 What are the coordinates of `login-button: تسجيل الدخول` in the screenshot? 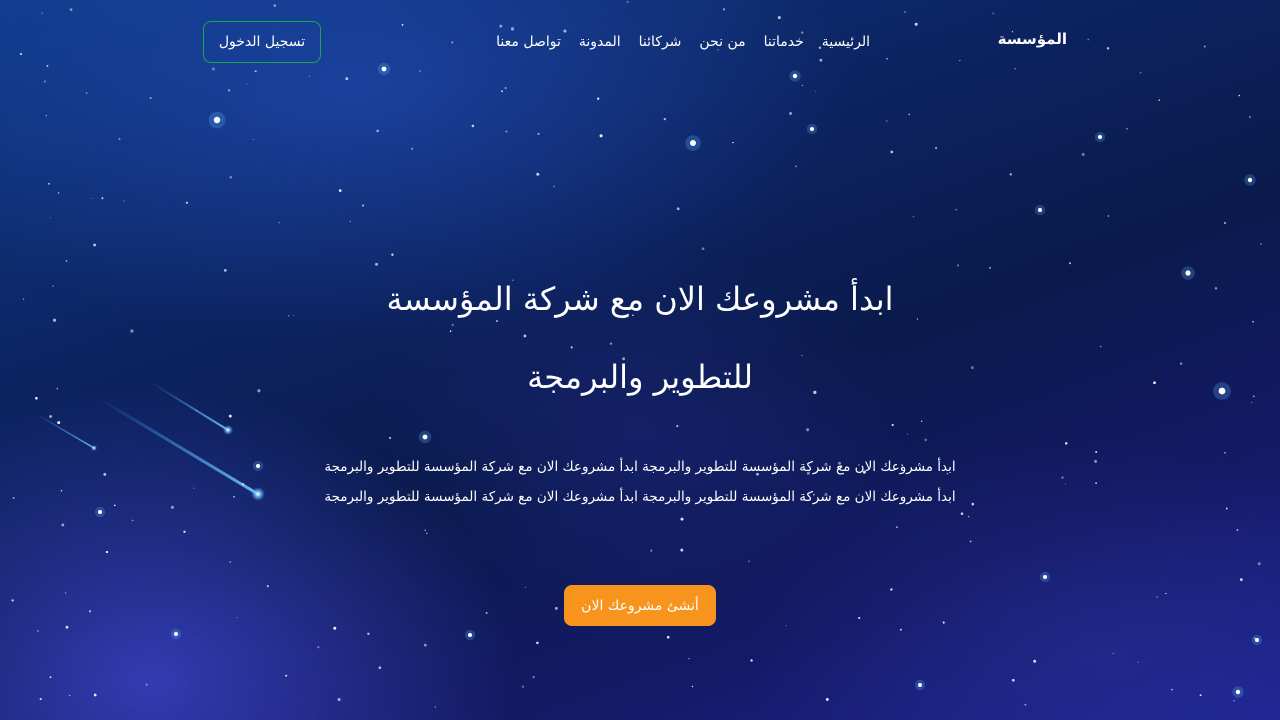 It's located at (262, 42).